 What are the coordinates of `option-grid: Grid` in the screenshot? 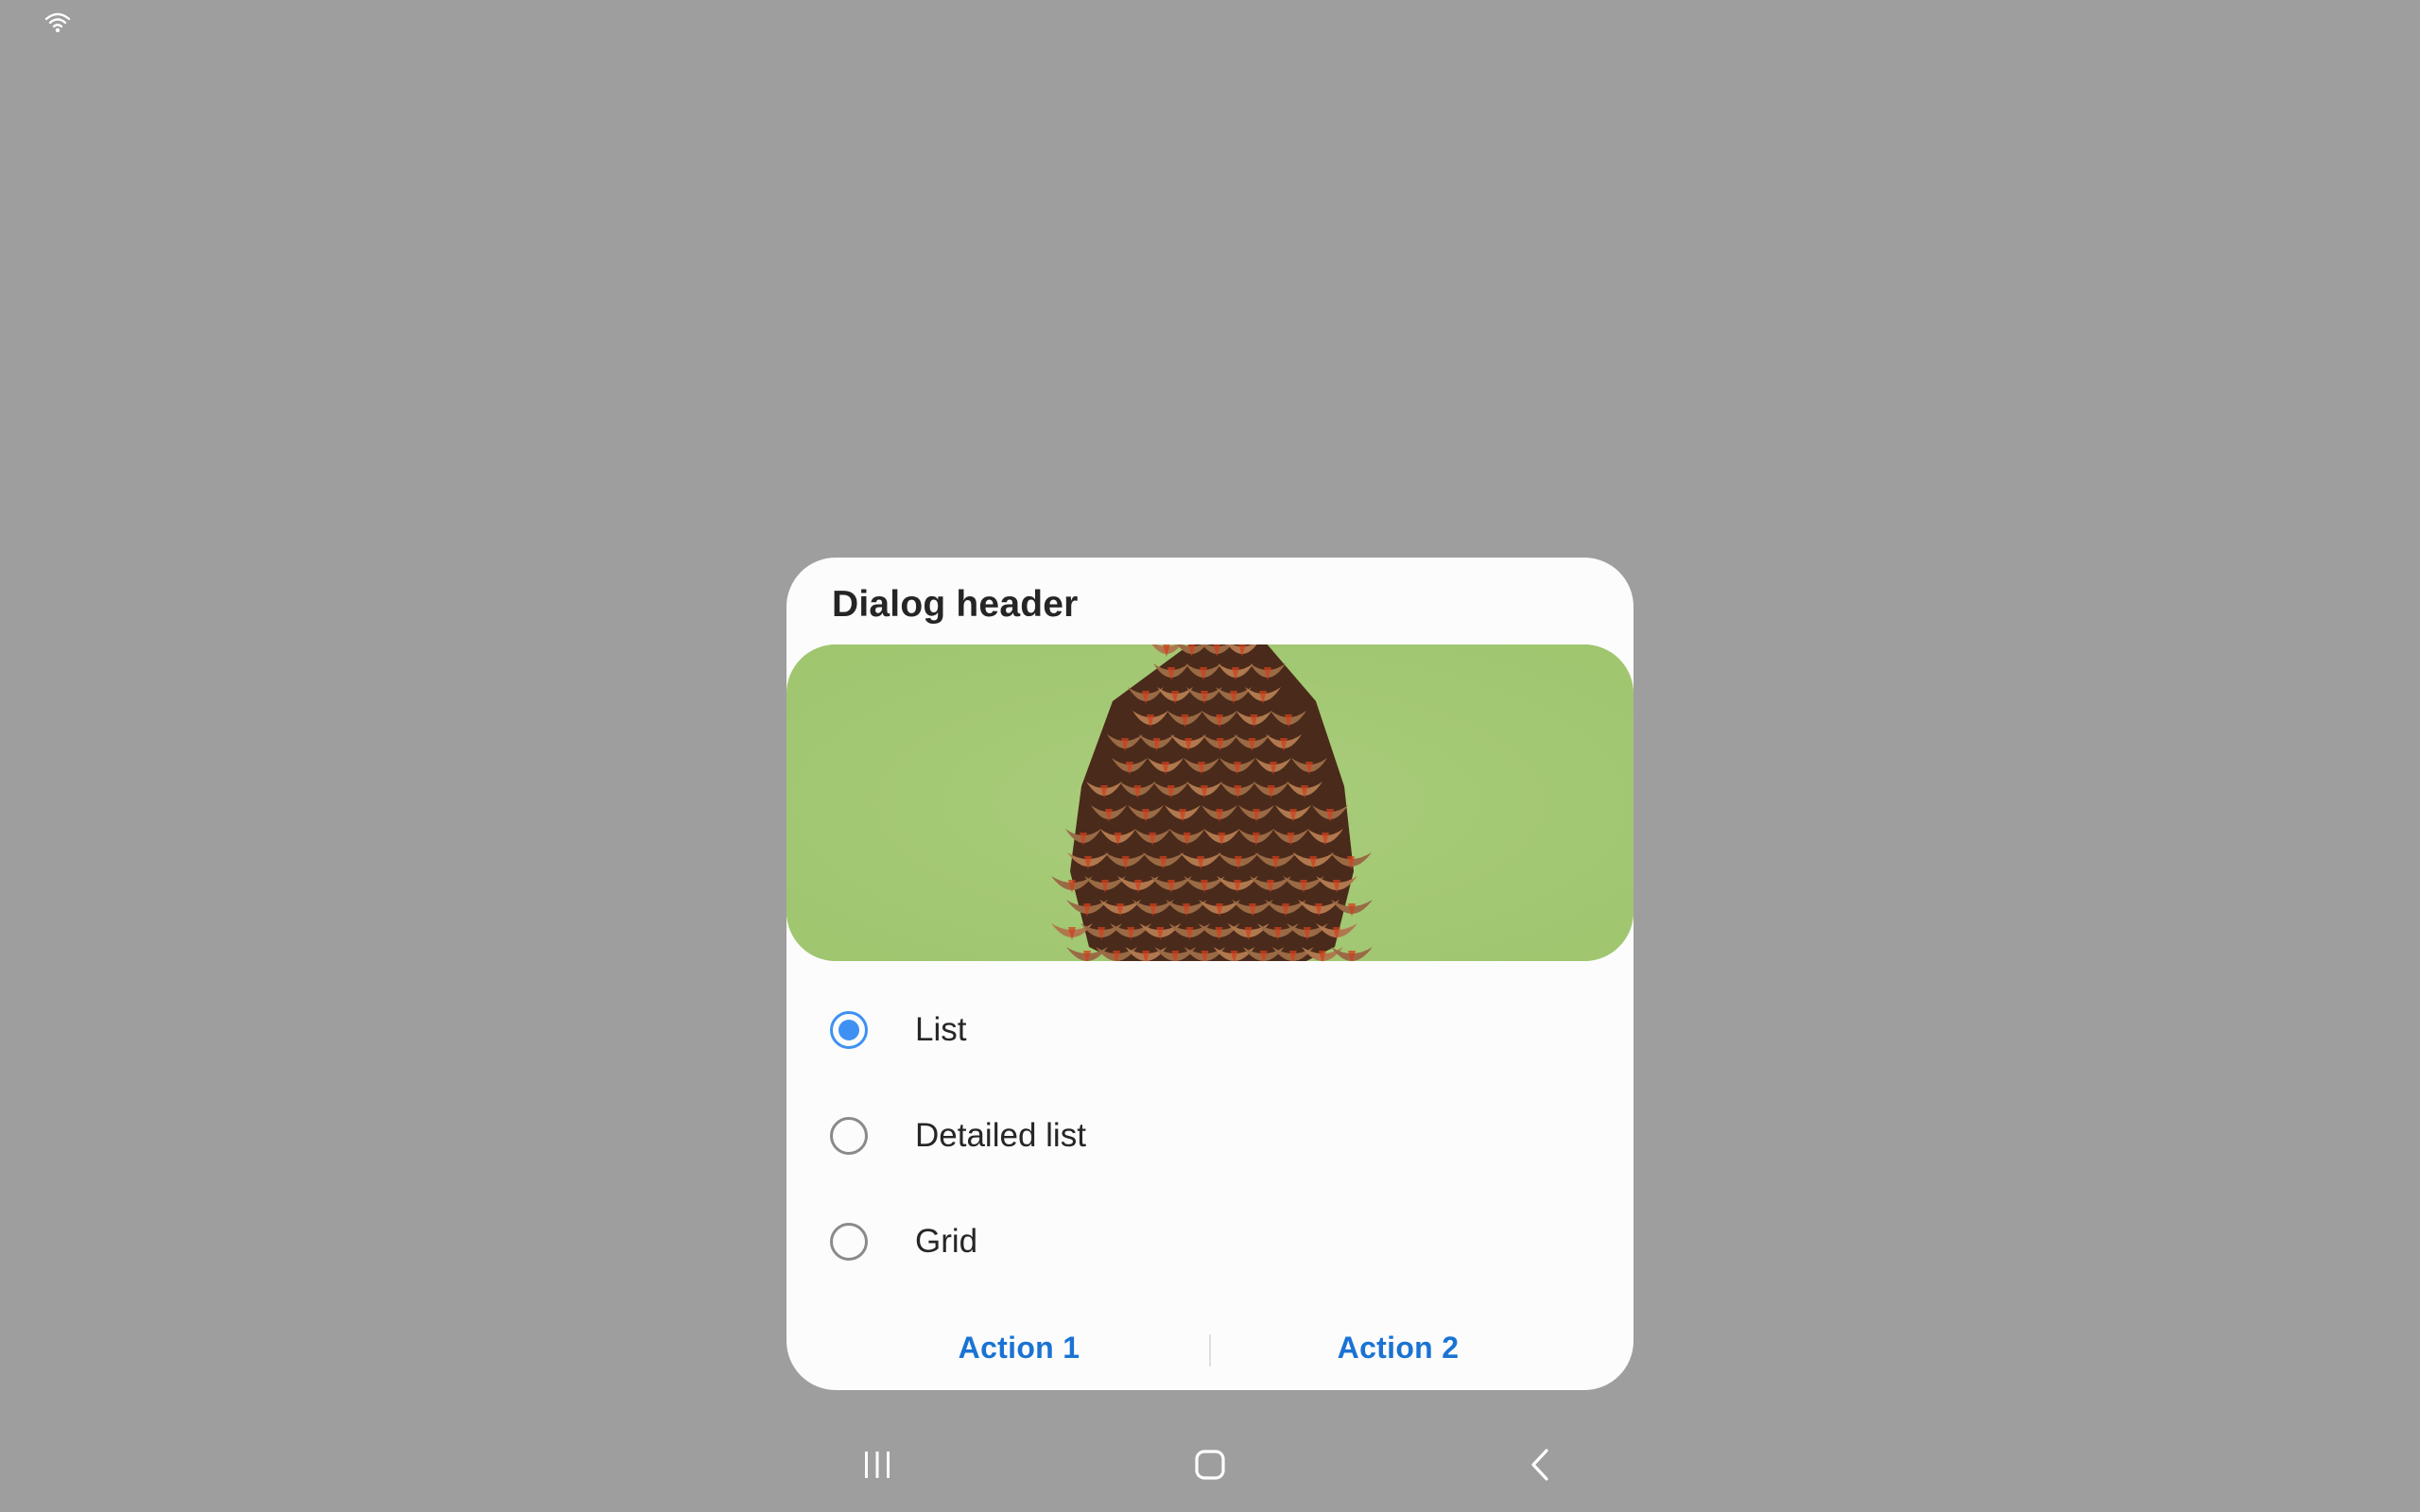 It's located at (1210, 1242).